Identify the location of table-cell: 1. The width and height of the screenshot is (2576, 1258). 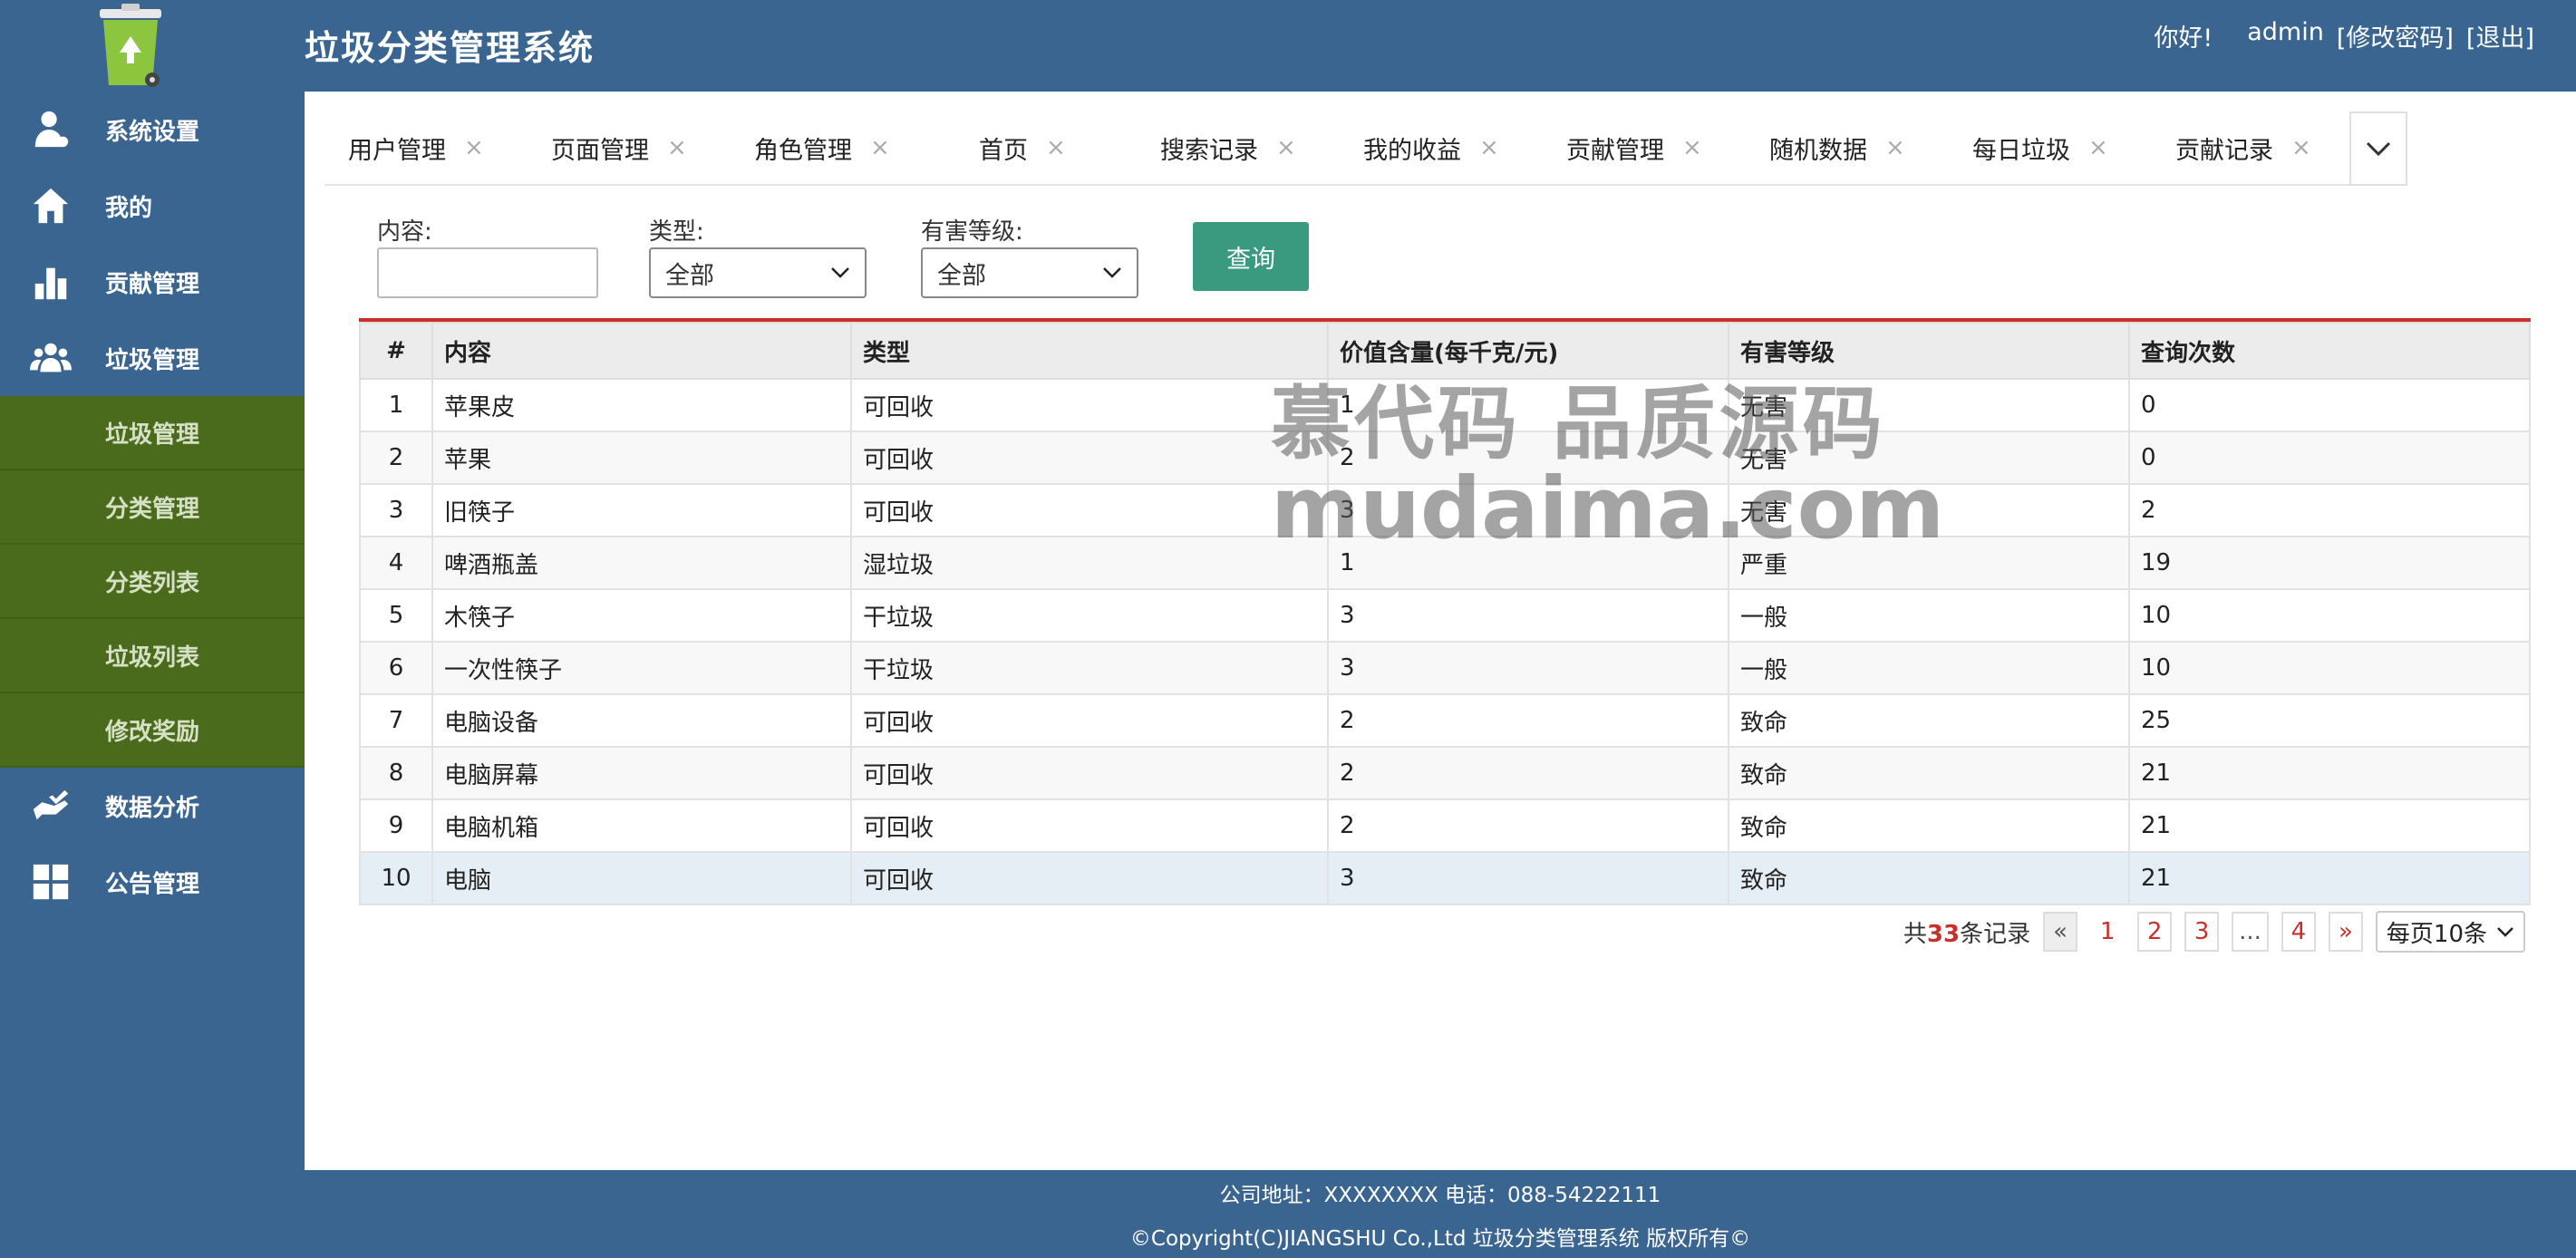
(1528, 405).